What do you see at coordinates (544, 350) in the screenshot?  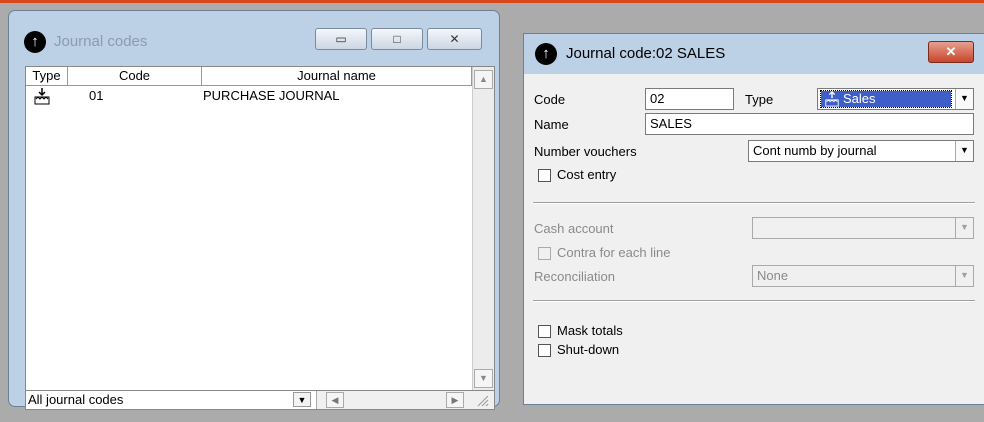 I see `shutdown-checkbox` at bounding box center [544, 350].